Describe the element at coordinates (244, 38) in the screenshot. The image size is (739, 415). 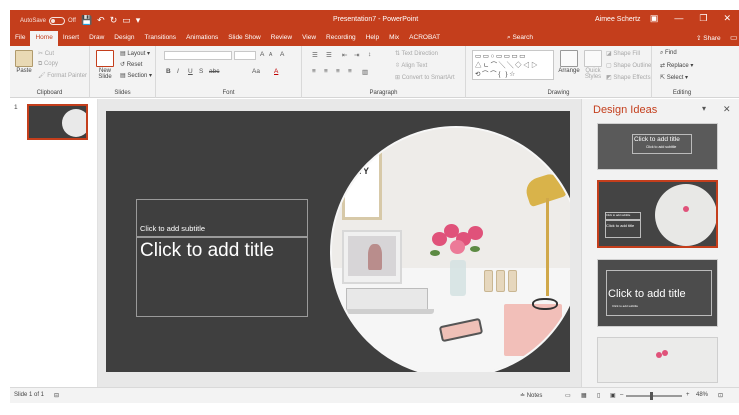
I see `tab-slide-show: Slide Show` at that location.